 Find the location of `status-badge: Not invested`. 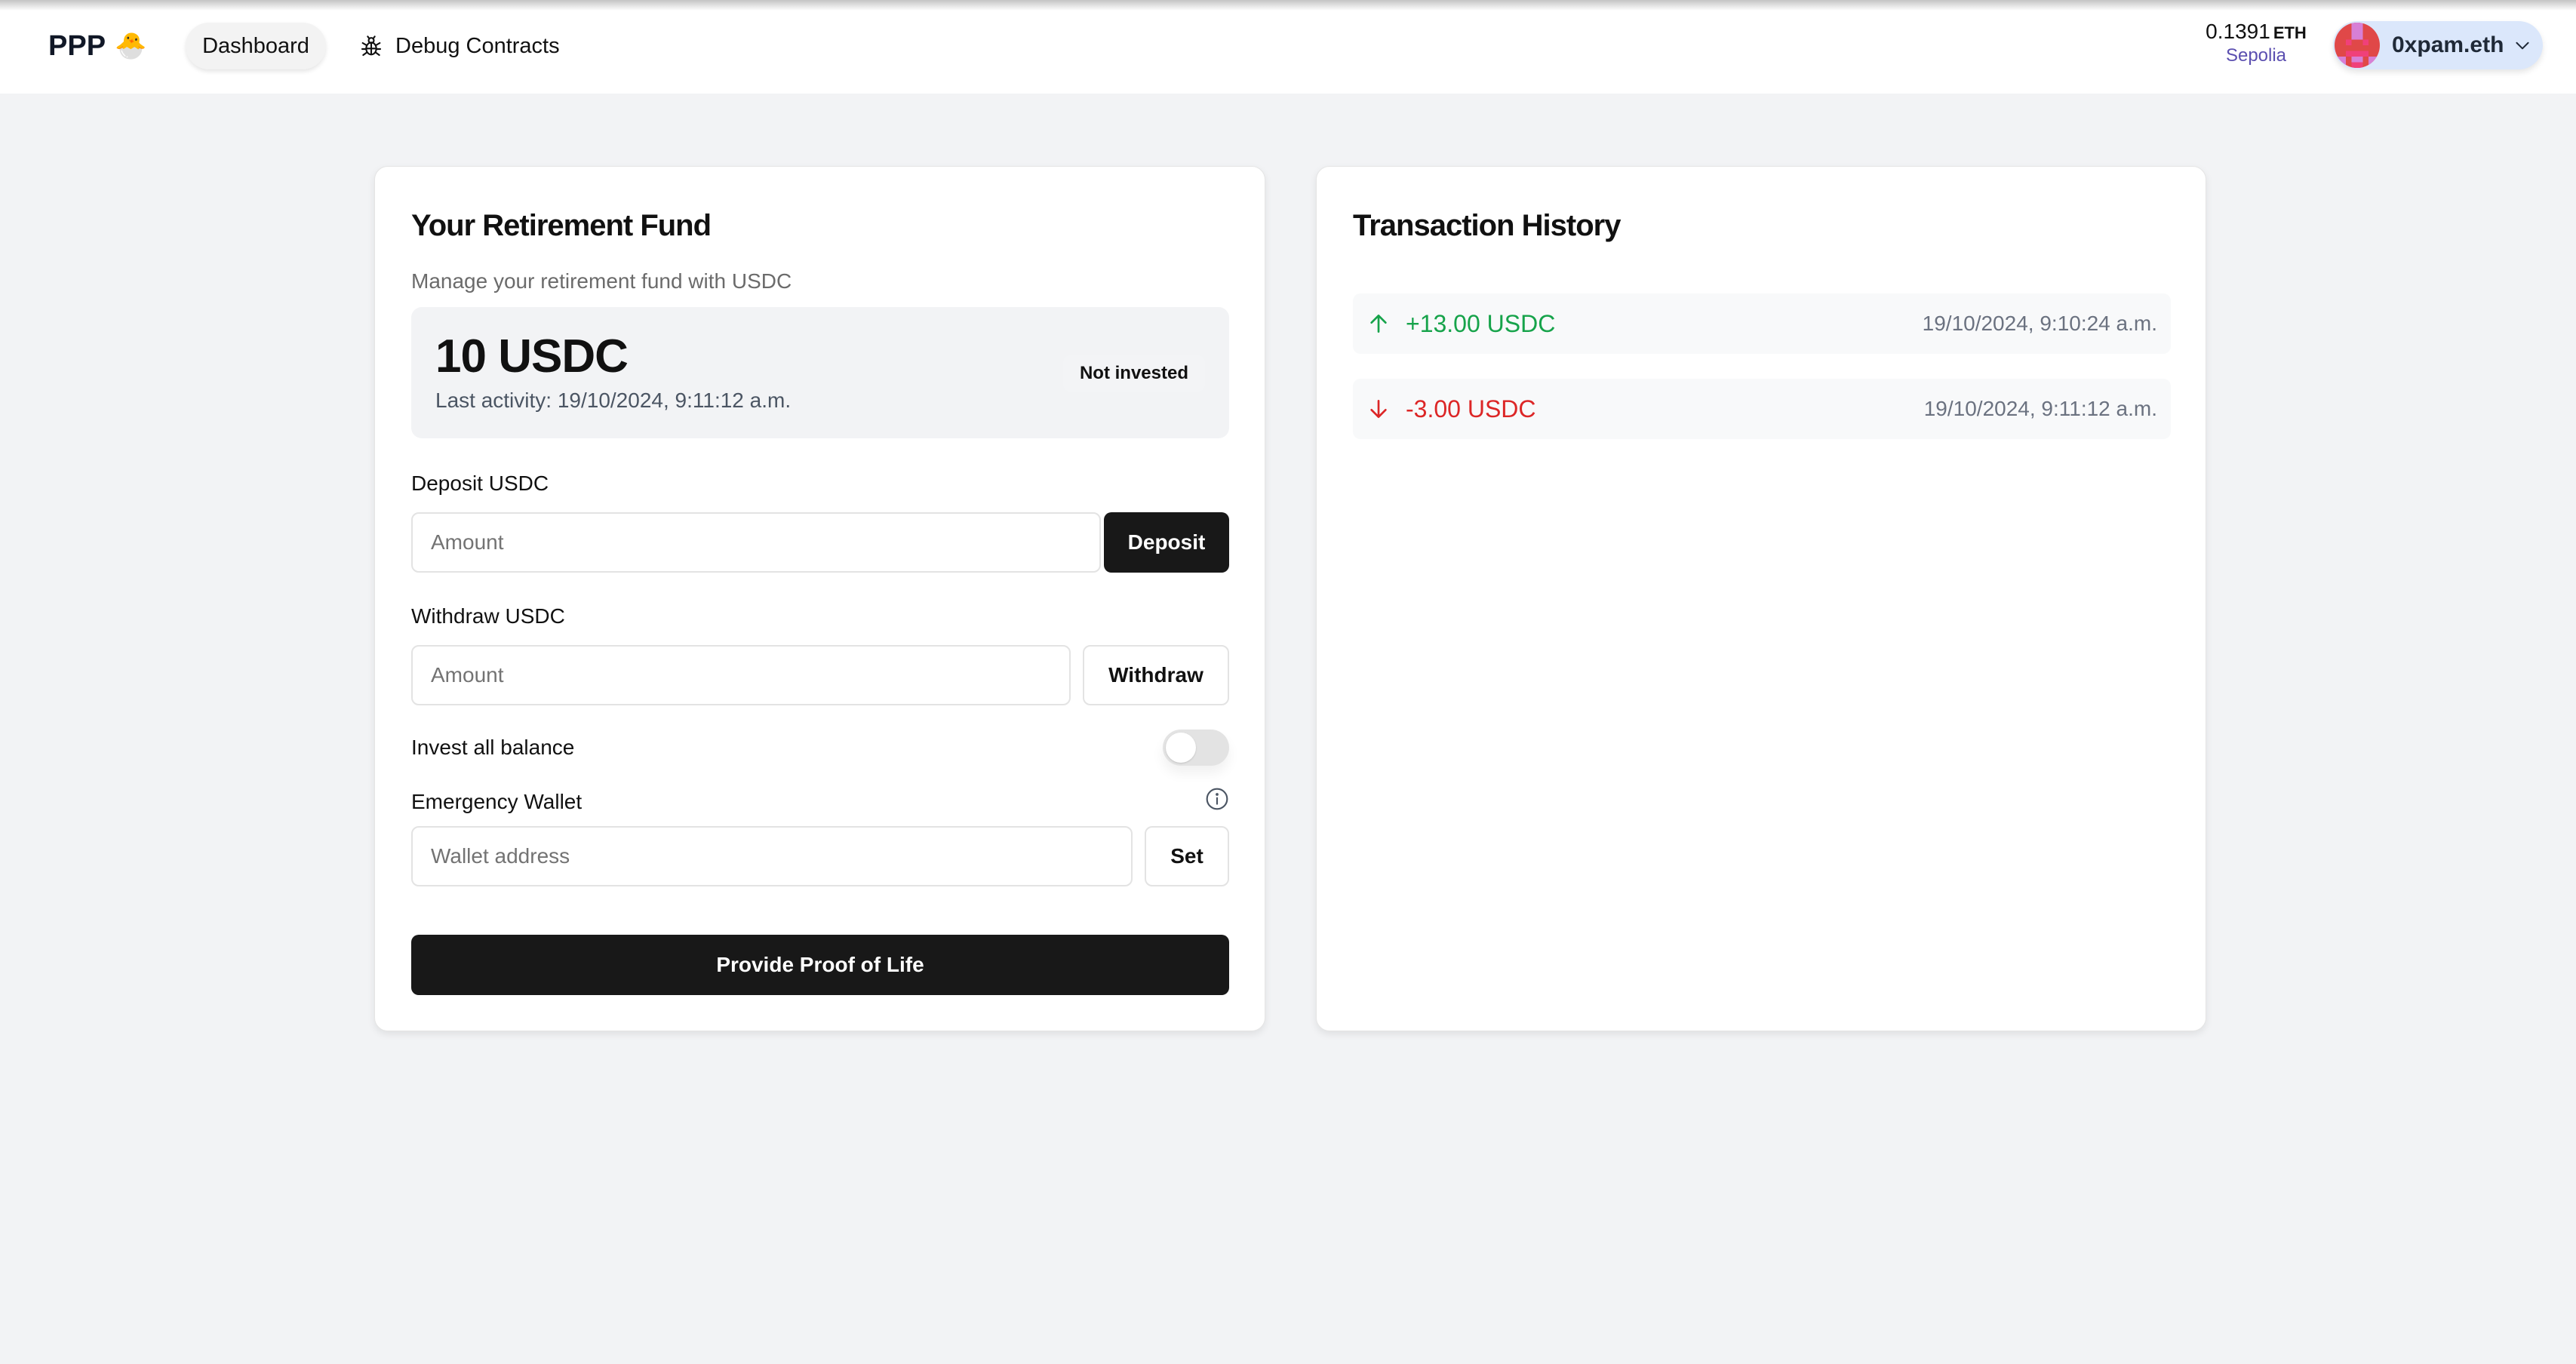

status-badge: Not invested is located at coordinates (1133, 373).